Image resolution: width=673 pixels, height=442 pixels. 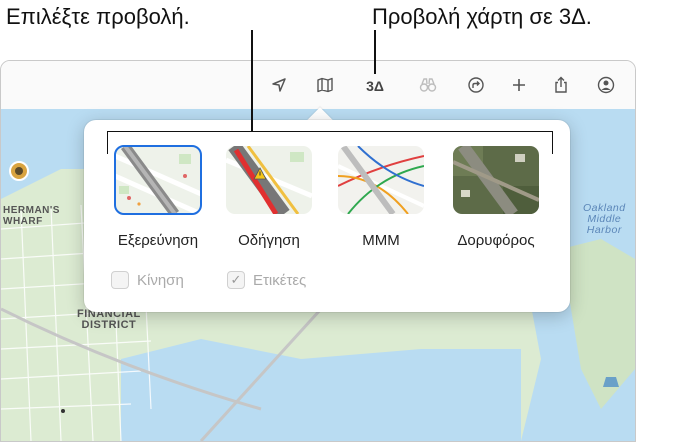 I want to click on mode-transit, so click(x=381, y=180).